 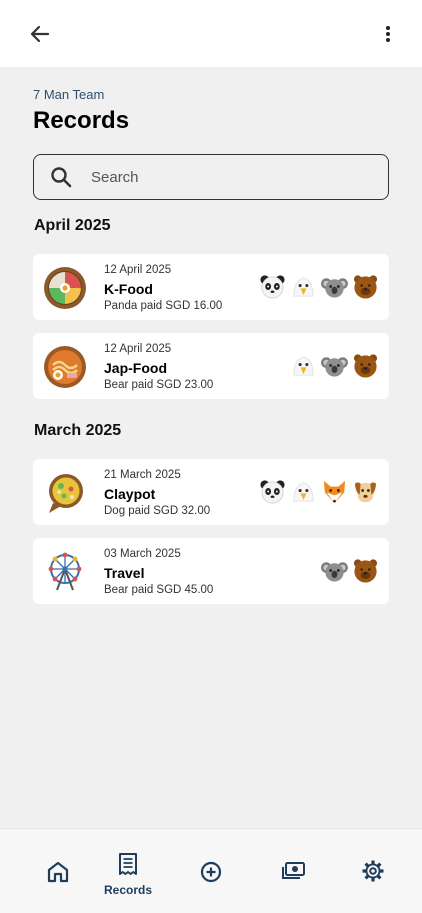 I want to click on record-name: K-Food, so click(x=128, y=289).